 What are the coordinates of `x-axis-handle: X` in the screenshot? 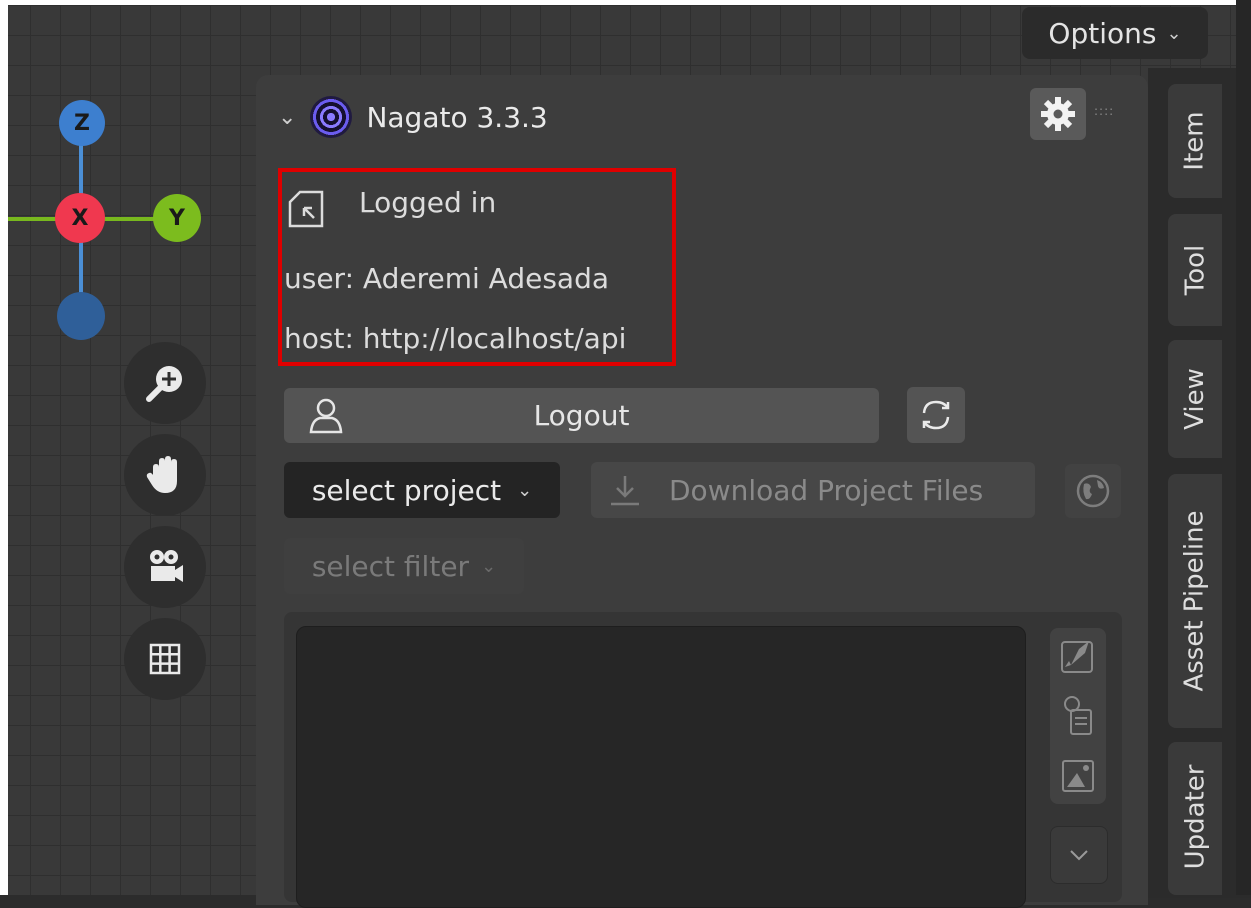 It's located at (80, 218).